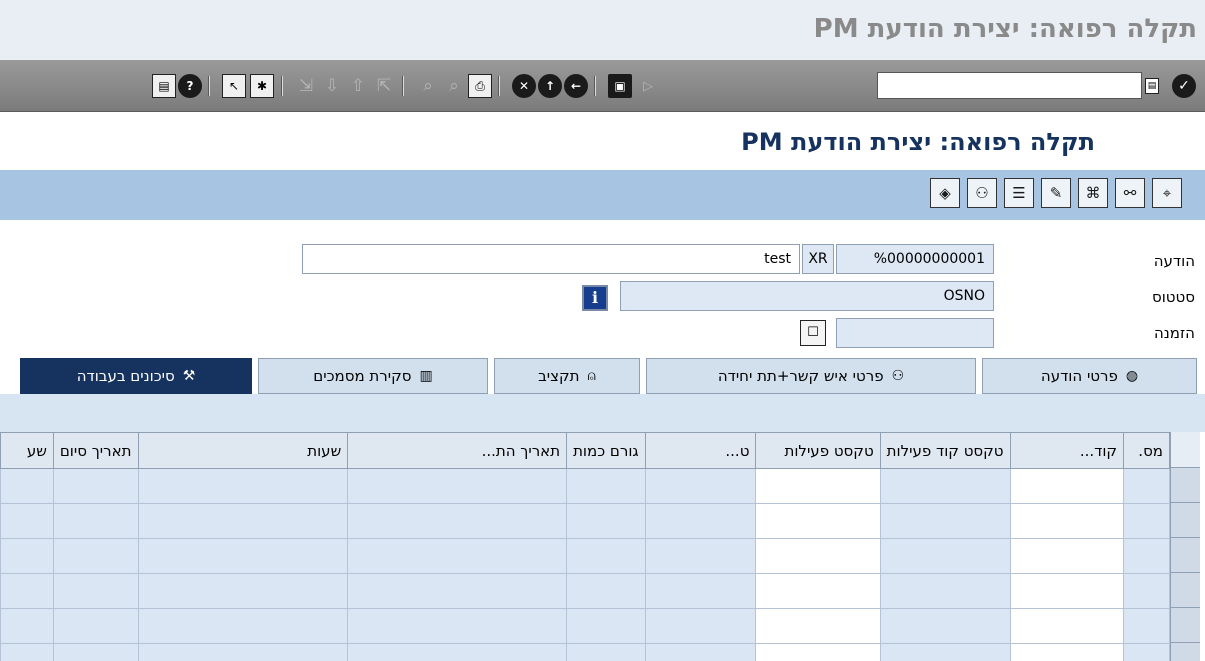  Describe the element at coordinates (807, 296) in the screenshot. I see `status-field: OSNO` at that location.